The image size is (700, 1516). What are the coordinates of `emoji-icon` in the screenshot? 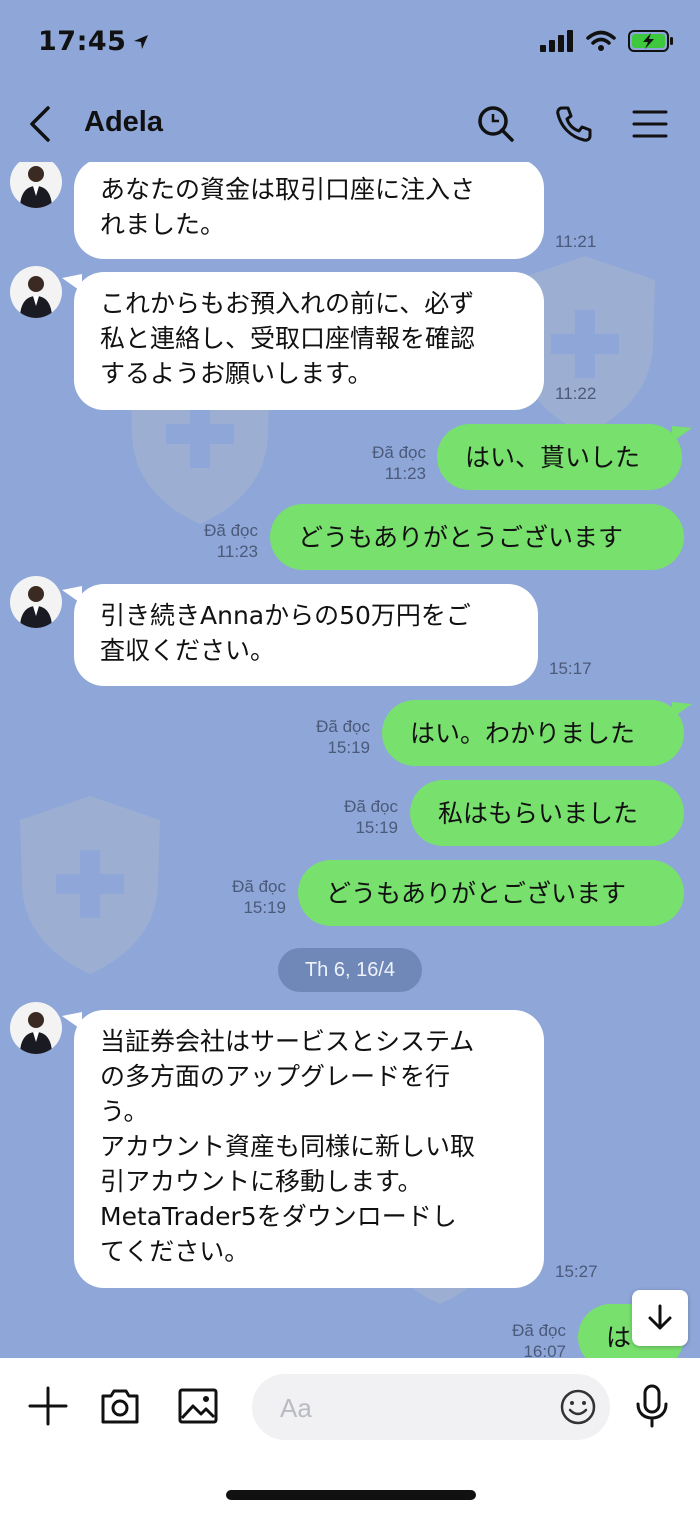 It's located at (578, 1407).